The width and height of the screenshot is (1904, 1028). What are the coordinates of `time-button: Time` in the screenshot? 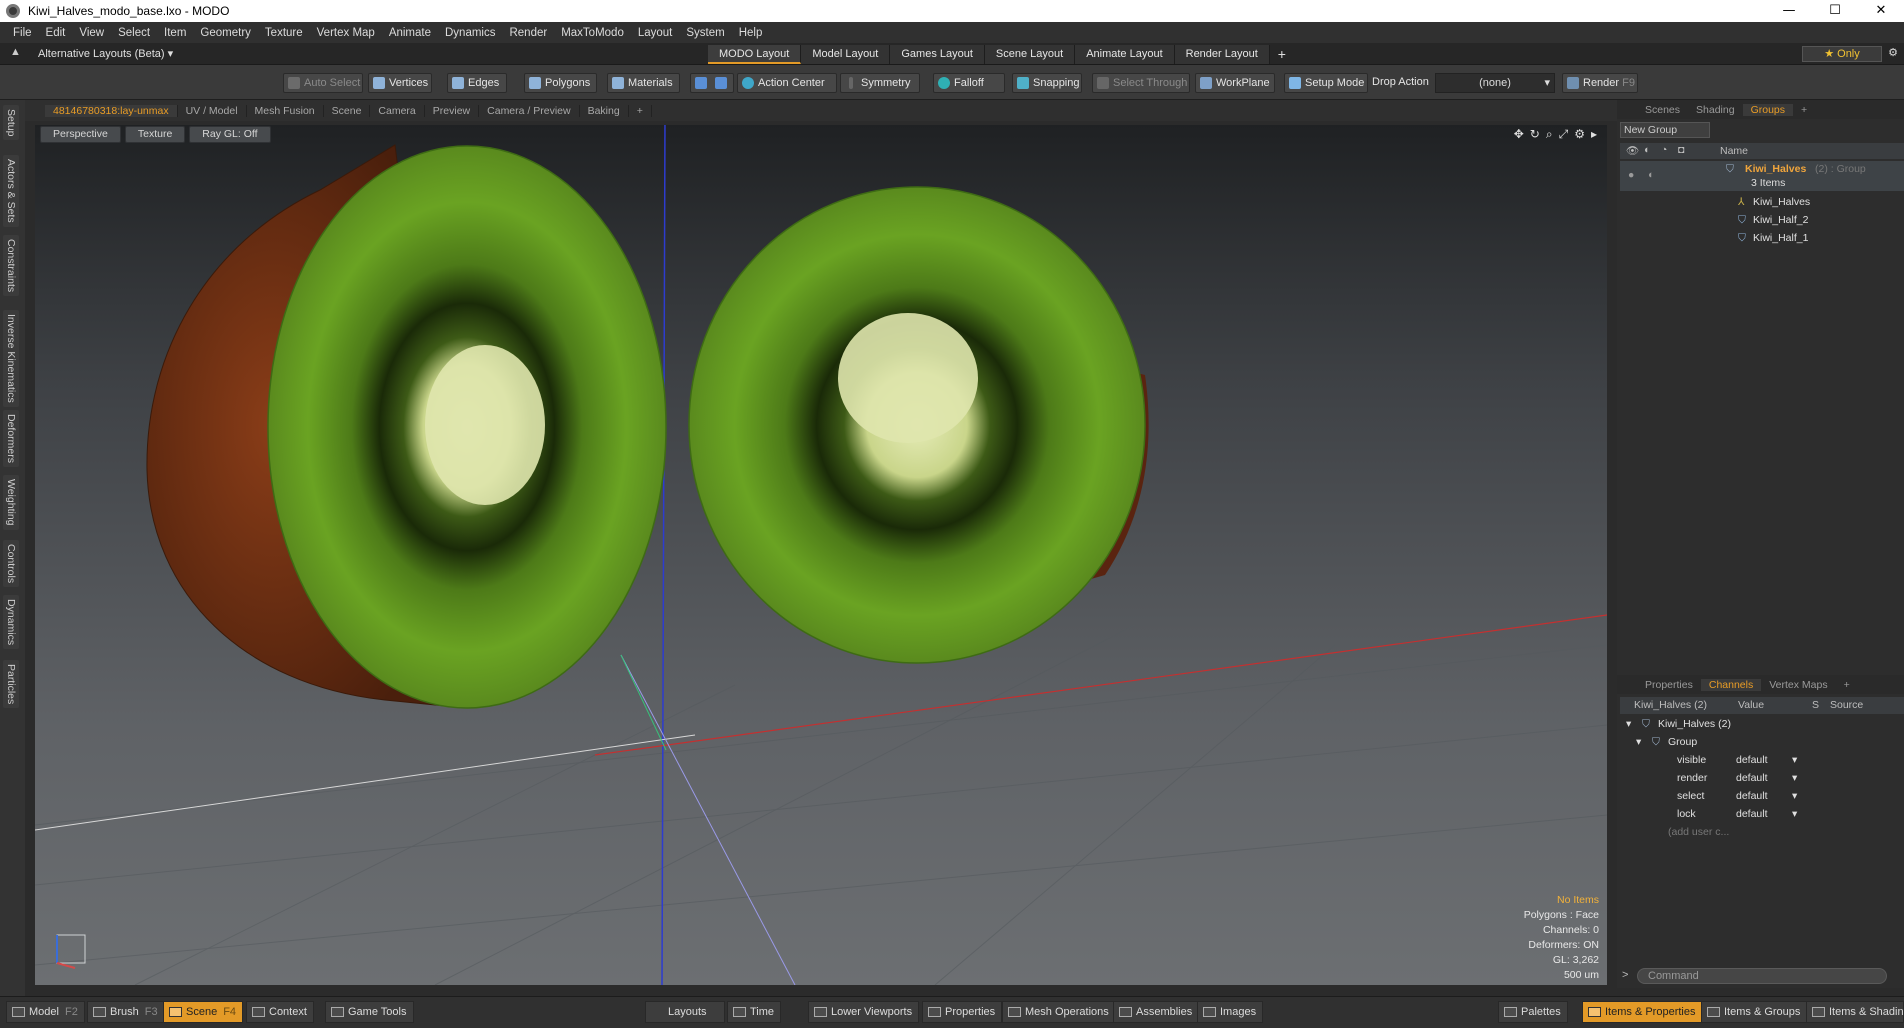 It's located at (754, 1012).